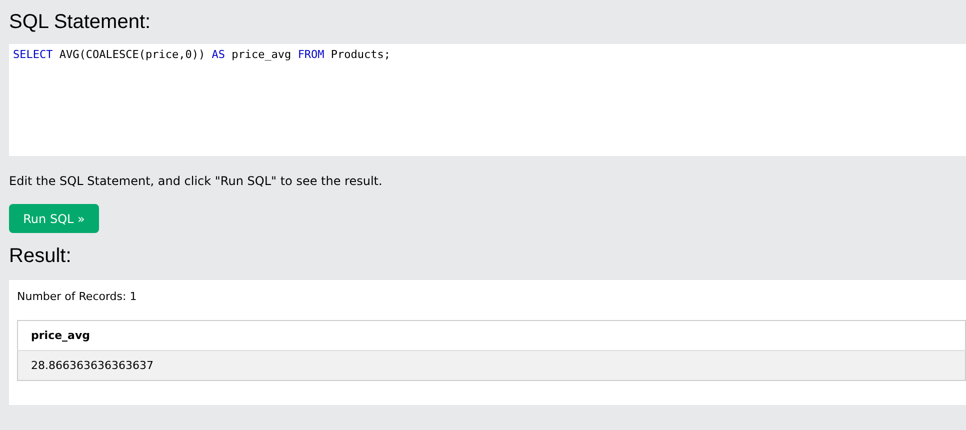 This screenshot has width=966, height=430. What do you see at coordinates (492, 365) in the screenshot?
I see `table-cell: 28.866363636363637` at bounding box center [492, 365].